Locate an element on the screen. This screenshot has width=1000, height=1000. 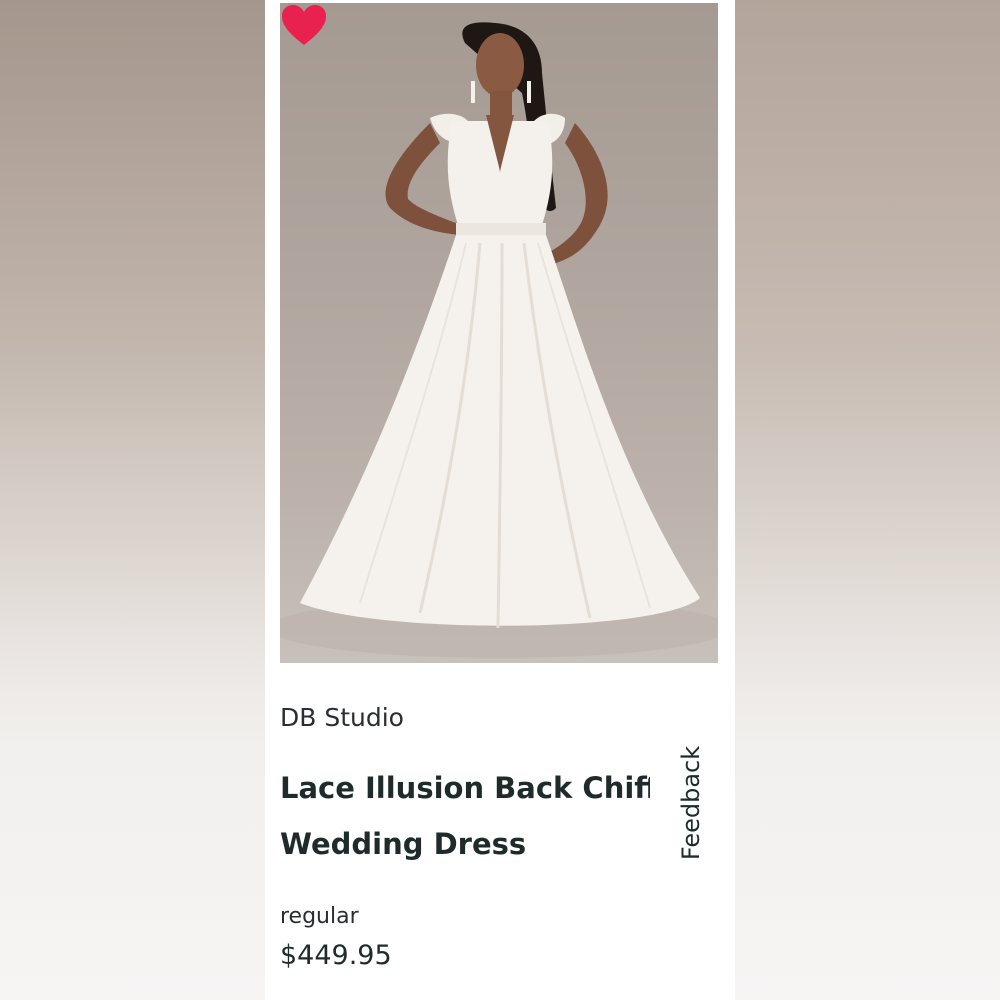
feedback-label: Feedback is located at coordinates (691, 802).